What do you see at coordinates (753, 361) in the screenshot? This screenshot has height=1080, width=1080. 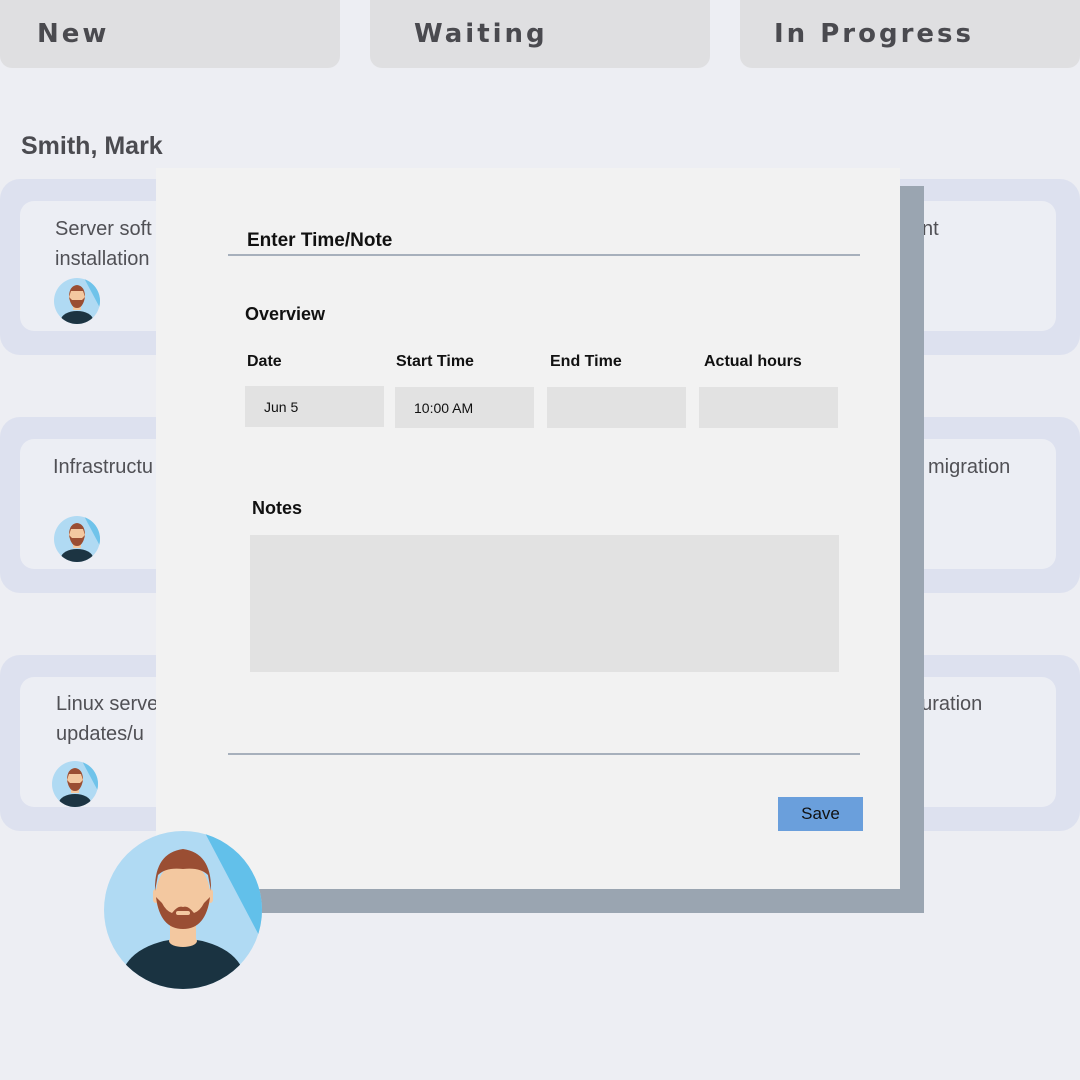 I see `actual-hours-label: Actual hours` at bounding box center [753, 361].